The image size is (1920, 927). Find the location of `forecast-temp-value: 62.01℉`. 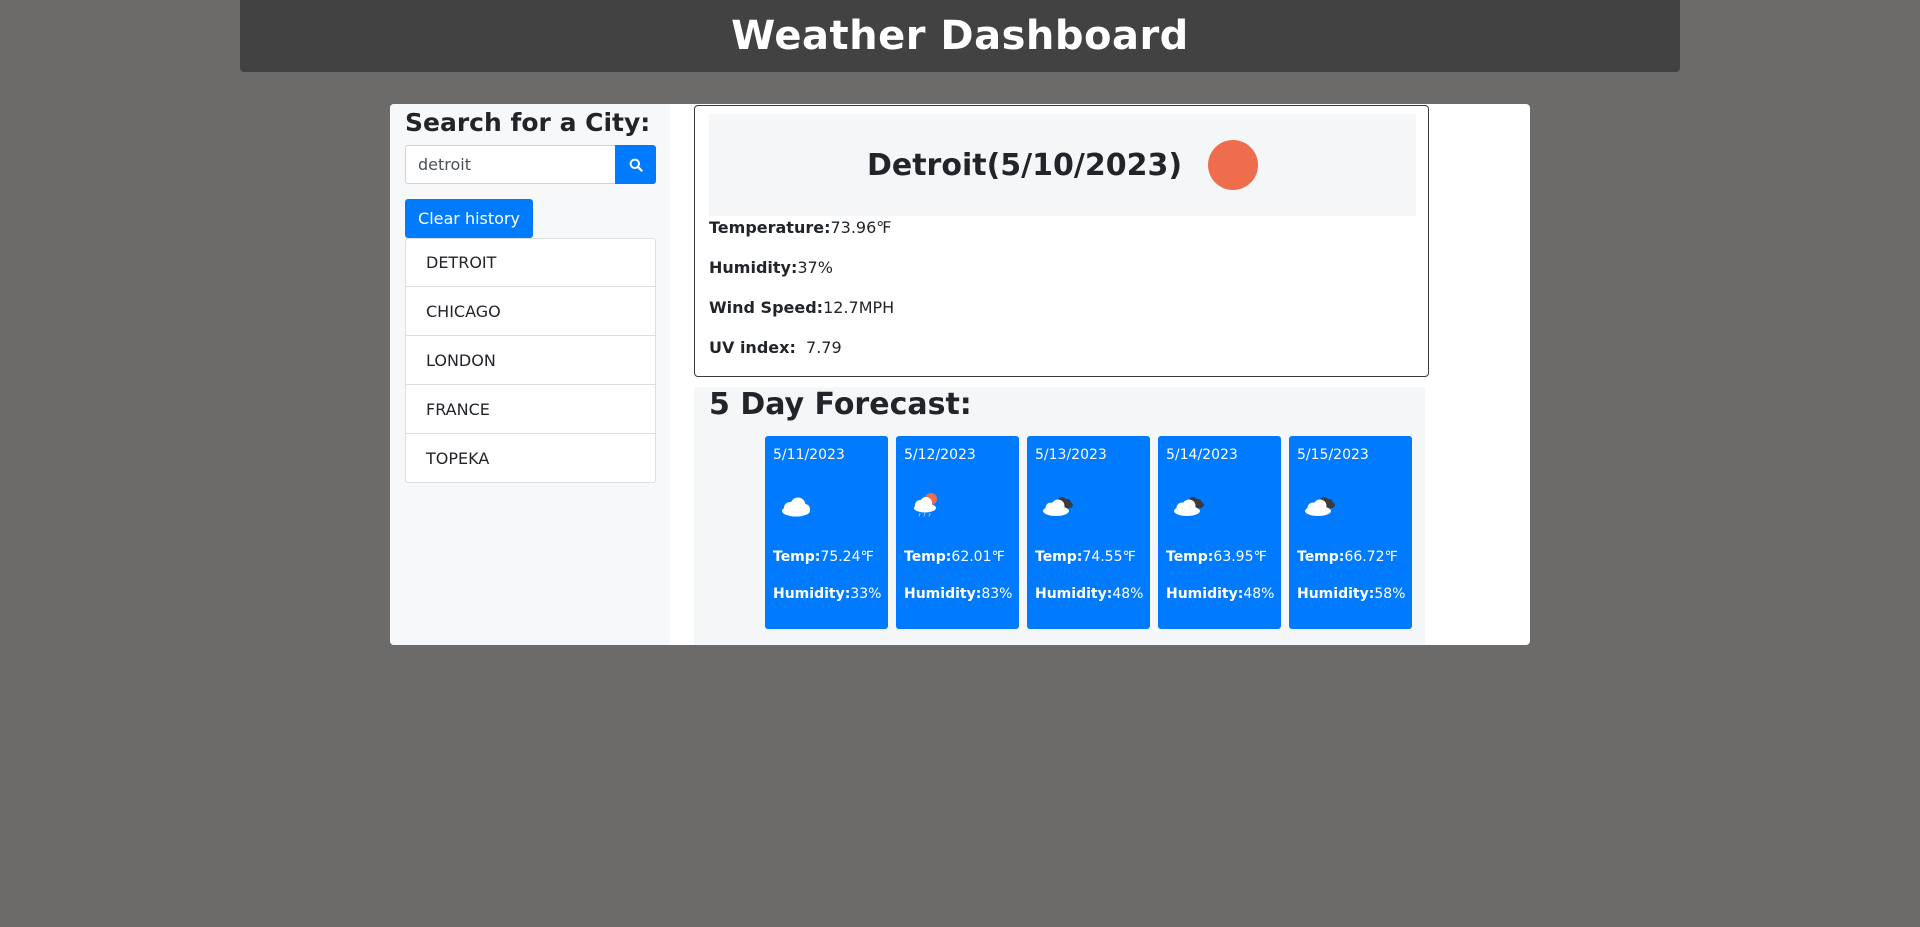

forecast-temp-value: 62.01℉ is located at coordinates (978, 557).